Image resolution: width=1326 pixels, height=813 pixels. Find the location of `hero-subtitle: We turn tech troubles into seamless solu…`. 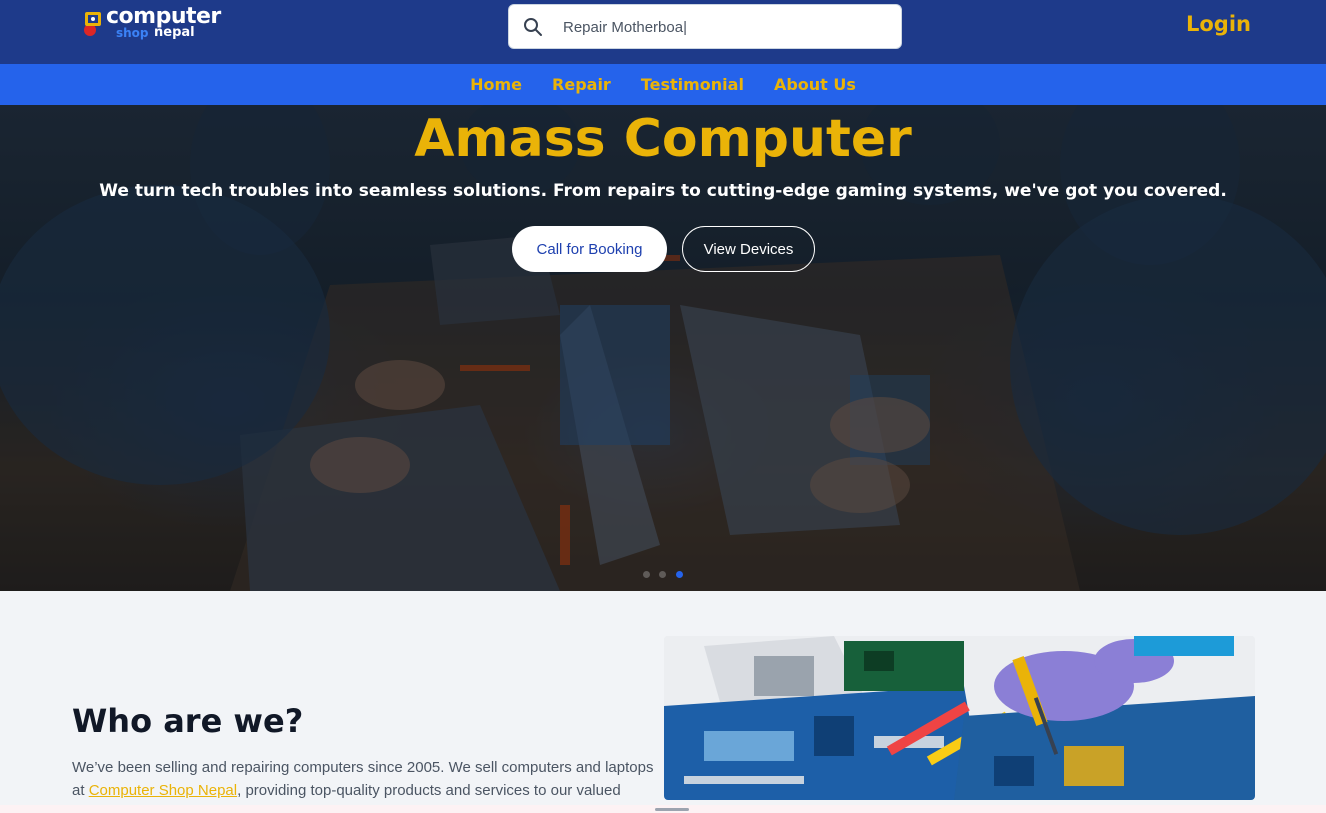

hero-subtitle: We turn tech troubles into seamless solu… is located at coordinates (663, 191).